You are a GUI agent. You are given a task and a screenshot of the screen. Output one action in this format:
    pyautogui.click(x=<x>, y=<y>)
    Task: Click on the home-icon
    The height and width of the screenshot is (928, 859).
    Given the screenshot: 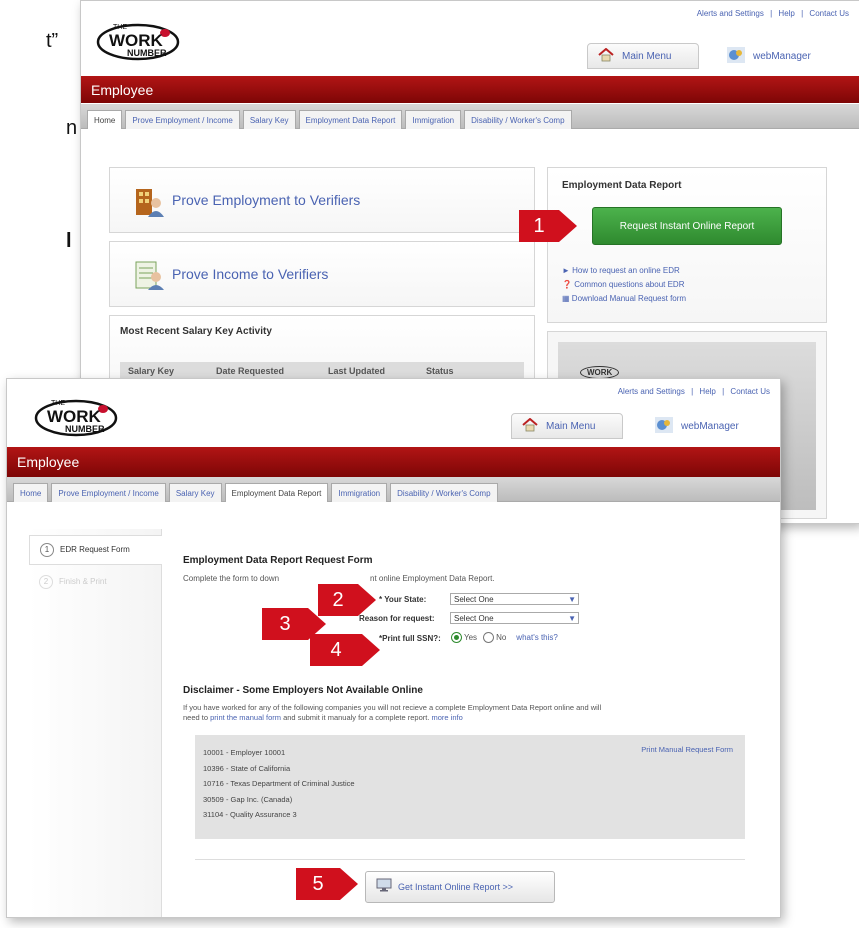 What is the action you would take?
    pyautogui.click(x=530, y=426)
    